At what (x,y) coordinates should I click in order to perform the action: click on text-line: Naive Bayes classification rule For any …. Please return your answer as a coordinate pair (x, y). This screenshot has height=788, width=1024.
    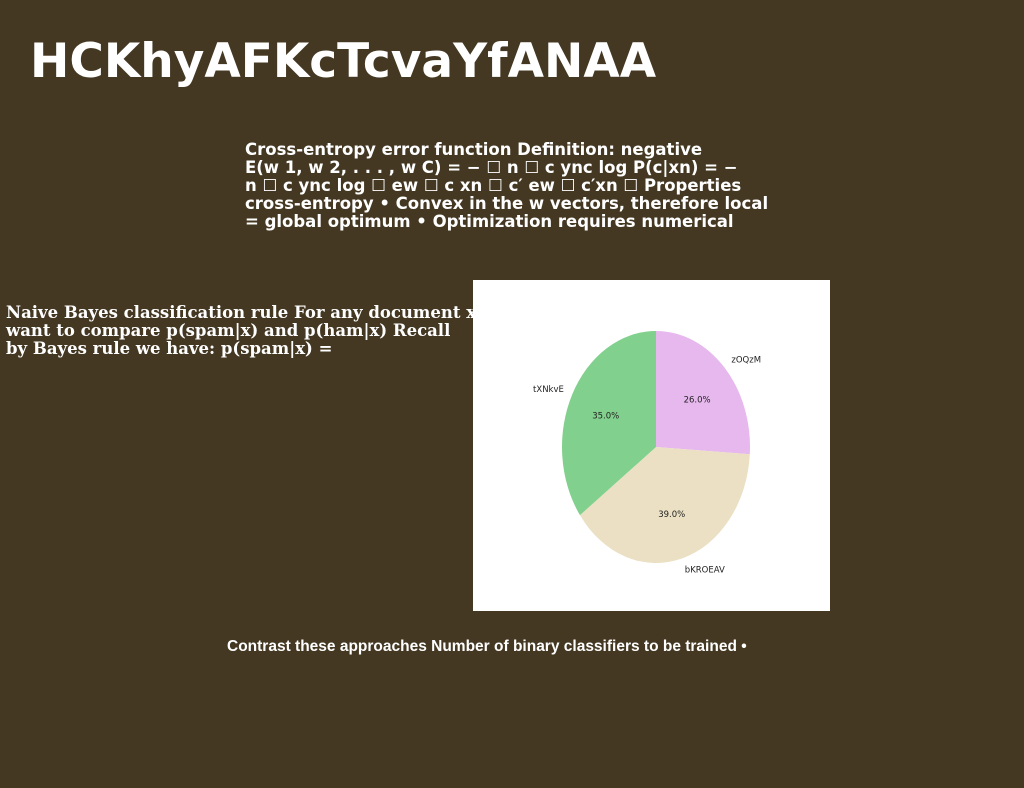
    Looking at the image, I should click on (244, 312).